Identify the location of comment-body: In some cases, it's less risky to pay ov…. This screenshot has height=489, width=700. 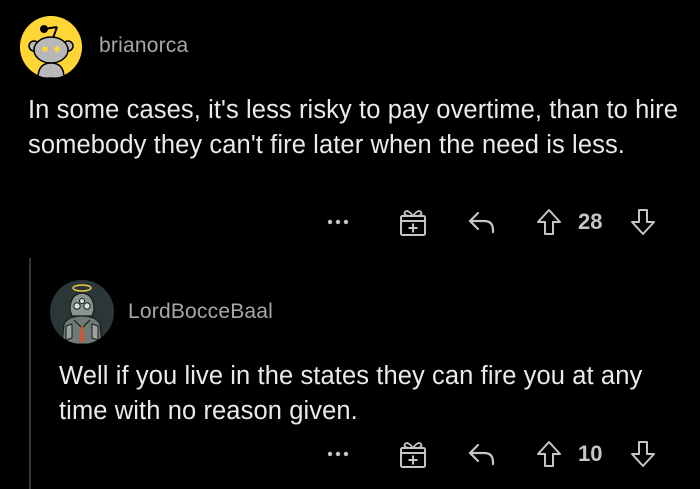
(353, 127).